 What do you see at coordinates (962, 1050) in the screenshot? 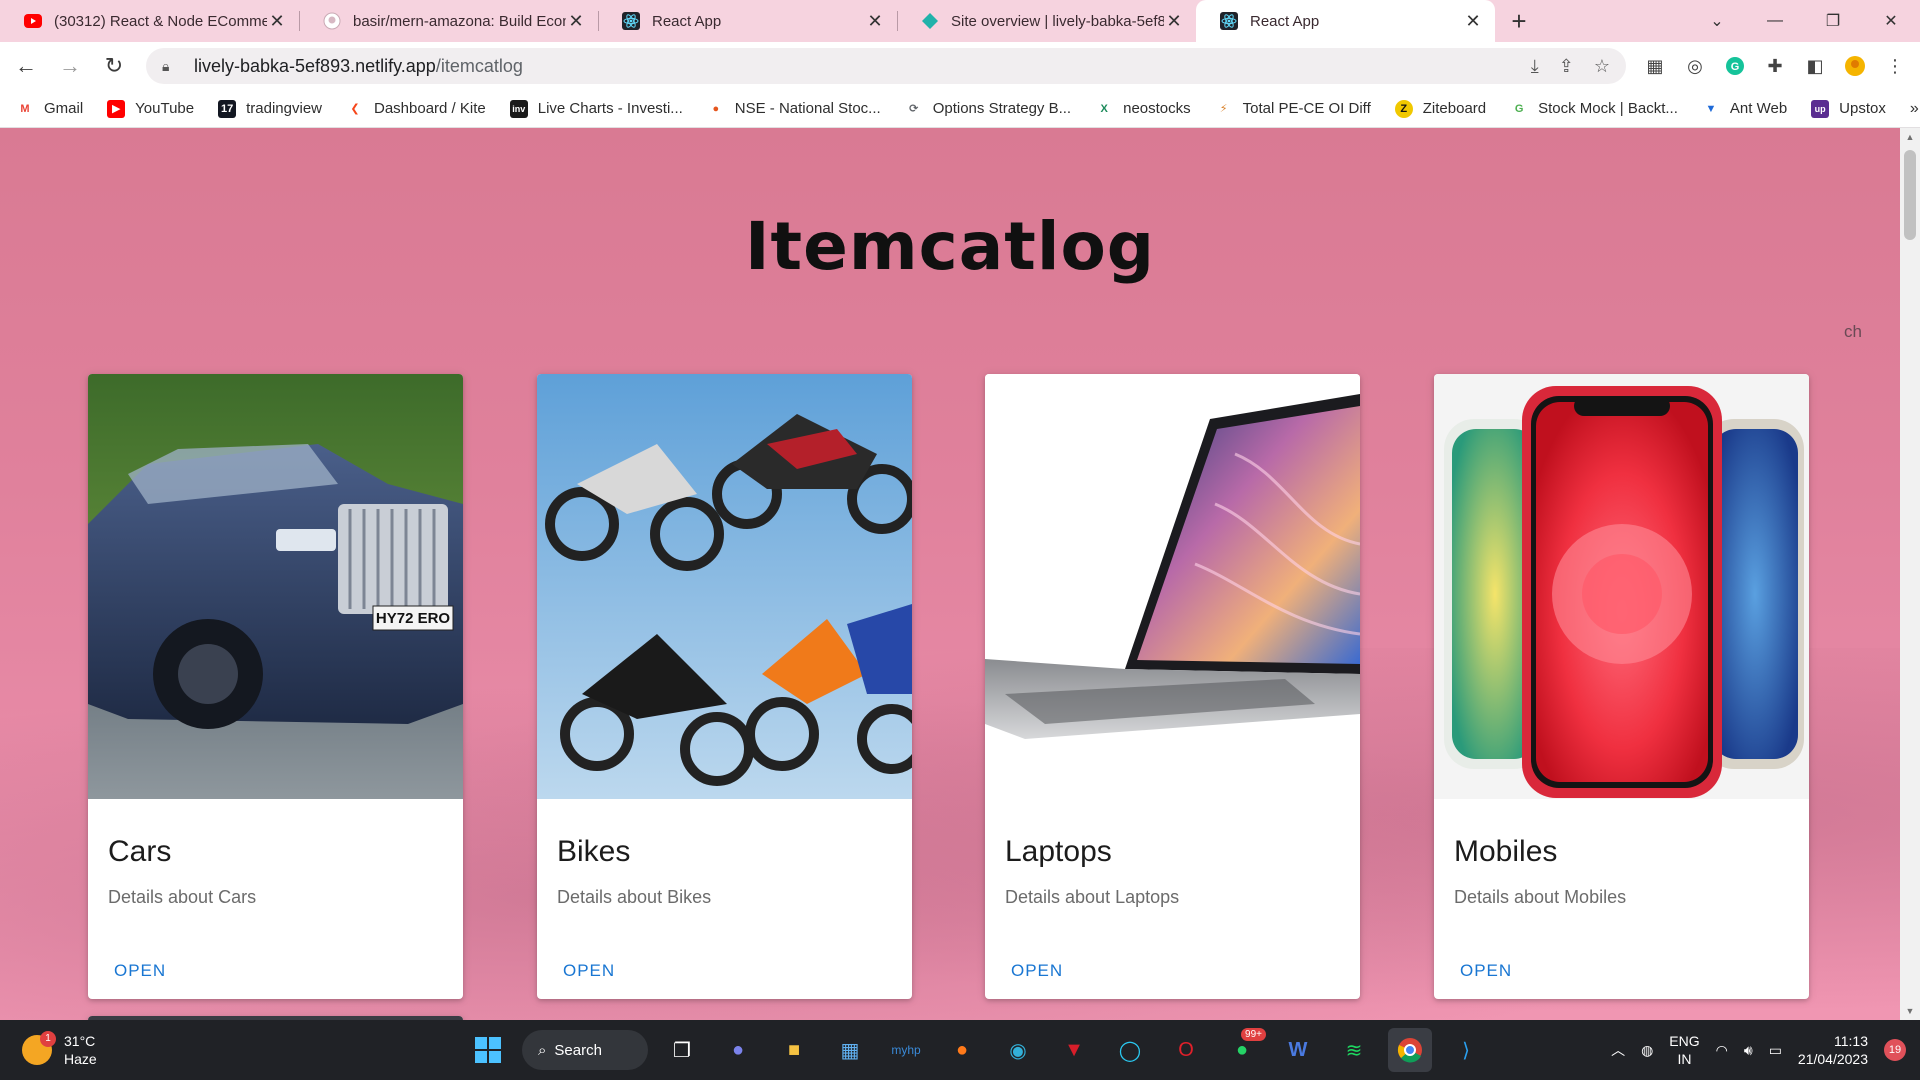
I see `firefox-icon: ●` at bounding box center [962, 1050].